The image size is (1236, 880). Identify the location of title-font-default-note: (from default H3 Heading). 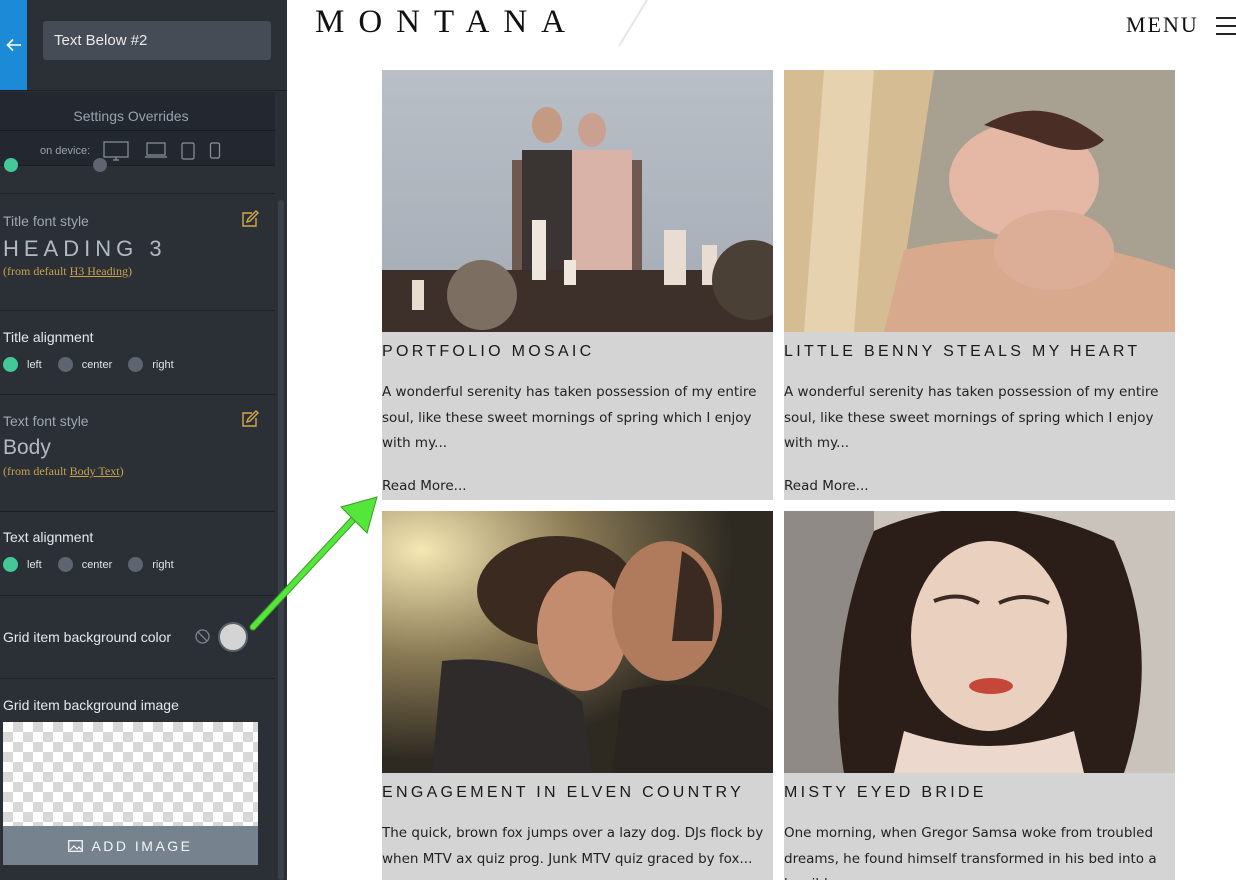
(67, 271).